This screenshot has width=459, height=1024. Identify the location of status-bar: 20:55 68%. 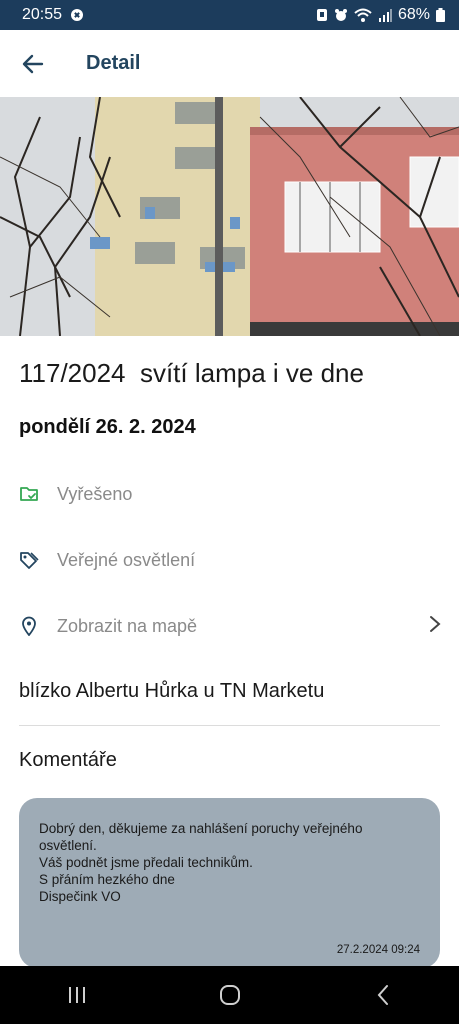
(229, 15).